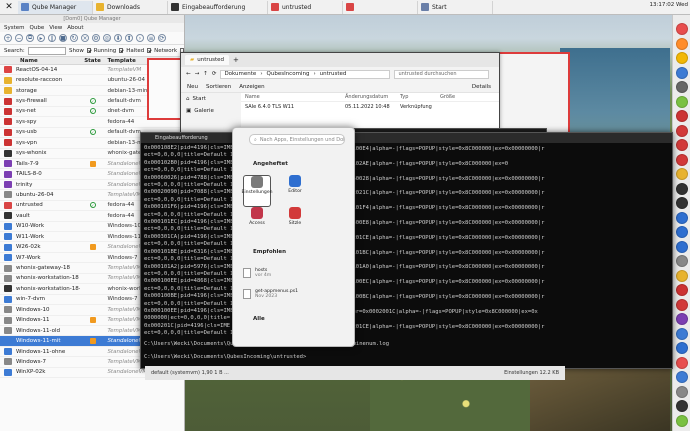 The image size is (690, 431). What do you see at coordinates (63, 38) in the screenshot?
I see `shutdown-qube-icon: ■` at bounding box center [63, 38].